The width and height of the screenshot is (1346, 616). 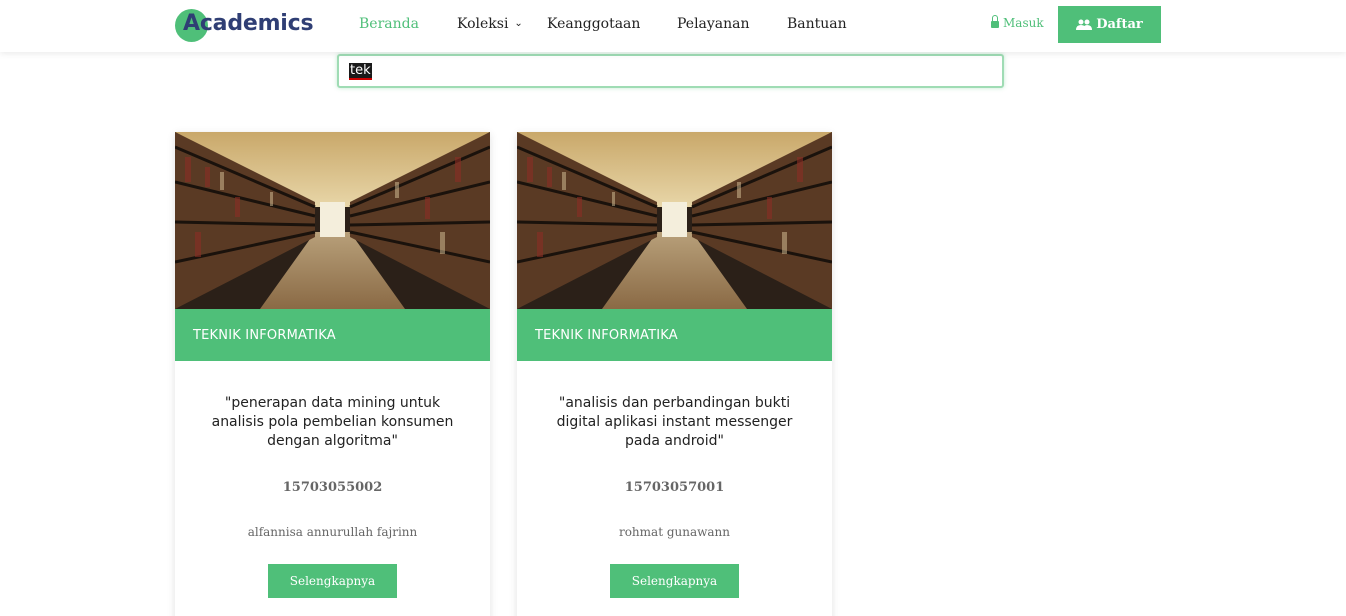 What do you see at coordinates (248, 23) in the screenshot?
I see `logo-text: Academics` at bounding box center [248, 23].